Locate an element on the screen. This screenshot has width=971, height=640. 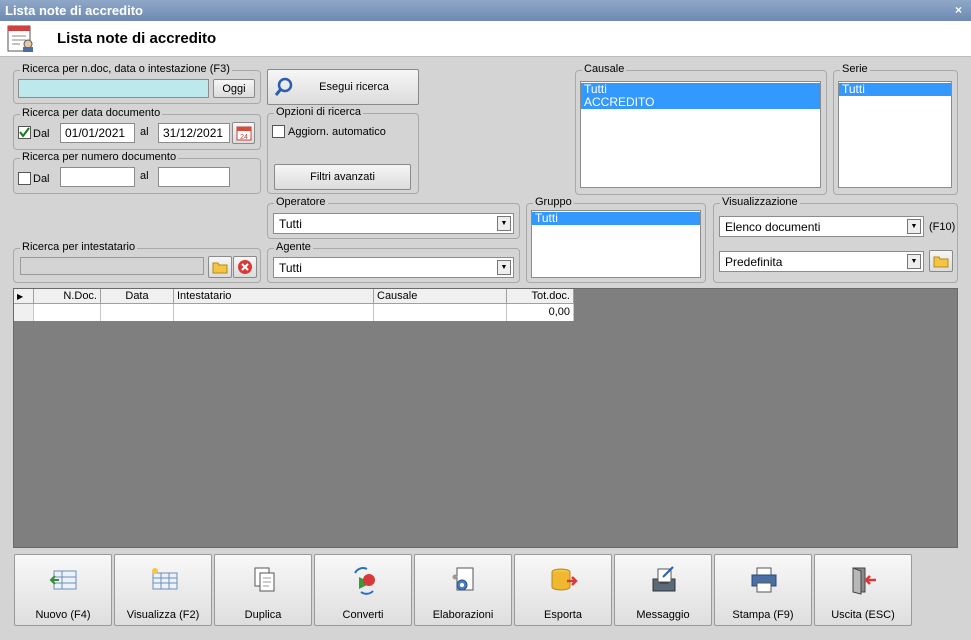
number-dal-checkbox is located at coordinates (24, 178).